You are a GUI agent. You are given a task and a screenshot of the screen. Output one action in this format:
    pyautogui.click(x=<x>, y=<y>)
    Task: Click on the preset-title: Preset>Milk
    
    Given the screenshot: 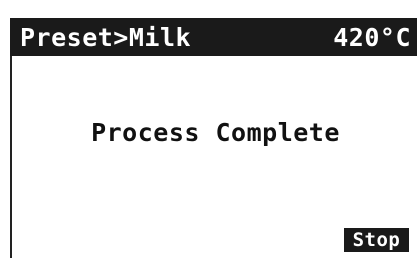 What is the action you would take?
    pyautogui.click(x=106, y=37)
    